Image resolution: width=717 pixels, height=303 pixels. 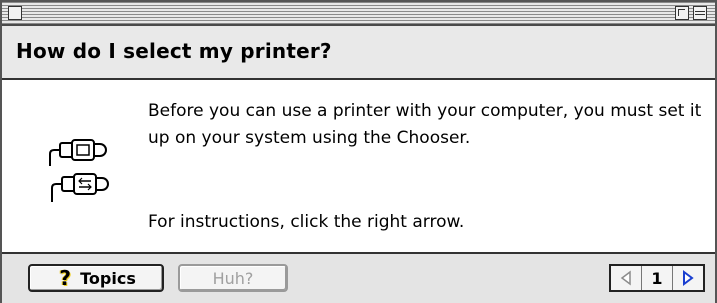 I want to click on help-question-title: How do I select my printer?, so click(x=174, y=51).